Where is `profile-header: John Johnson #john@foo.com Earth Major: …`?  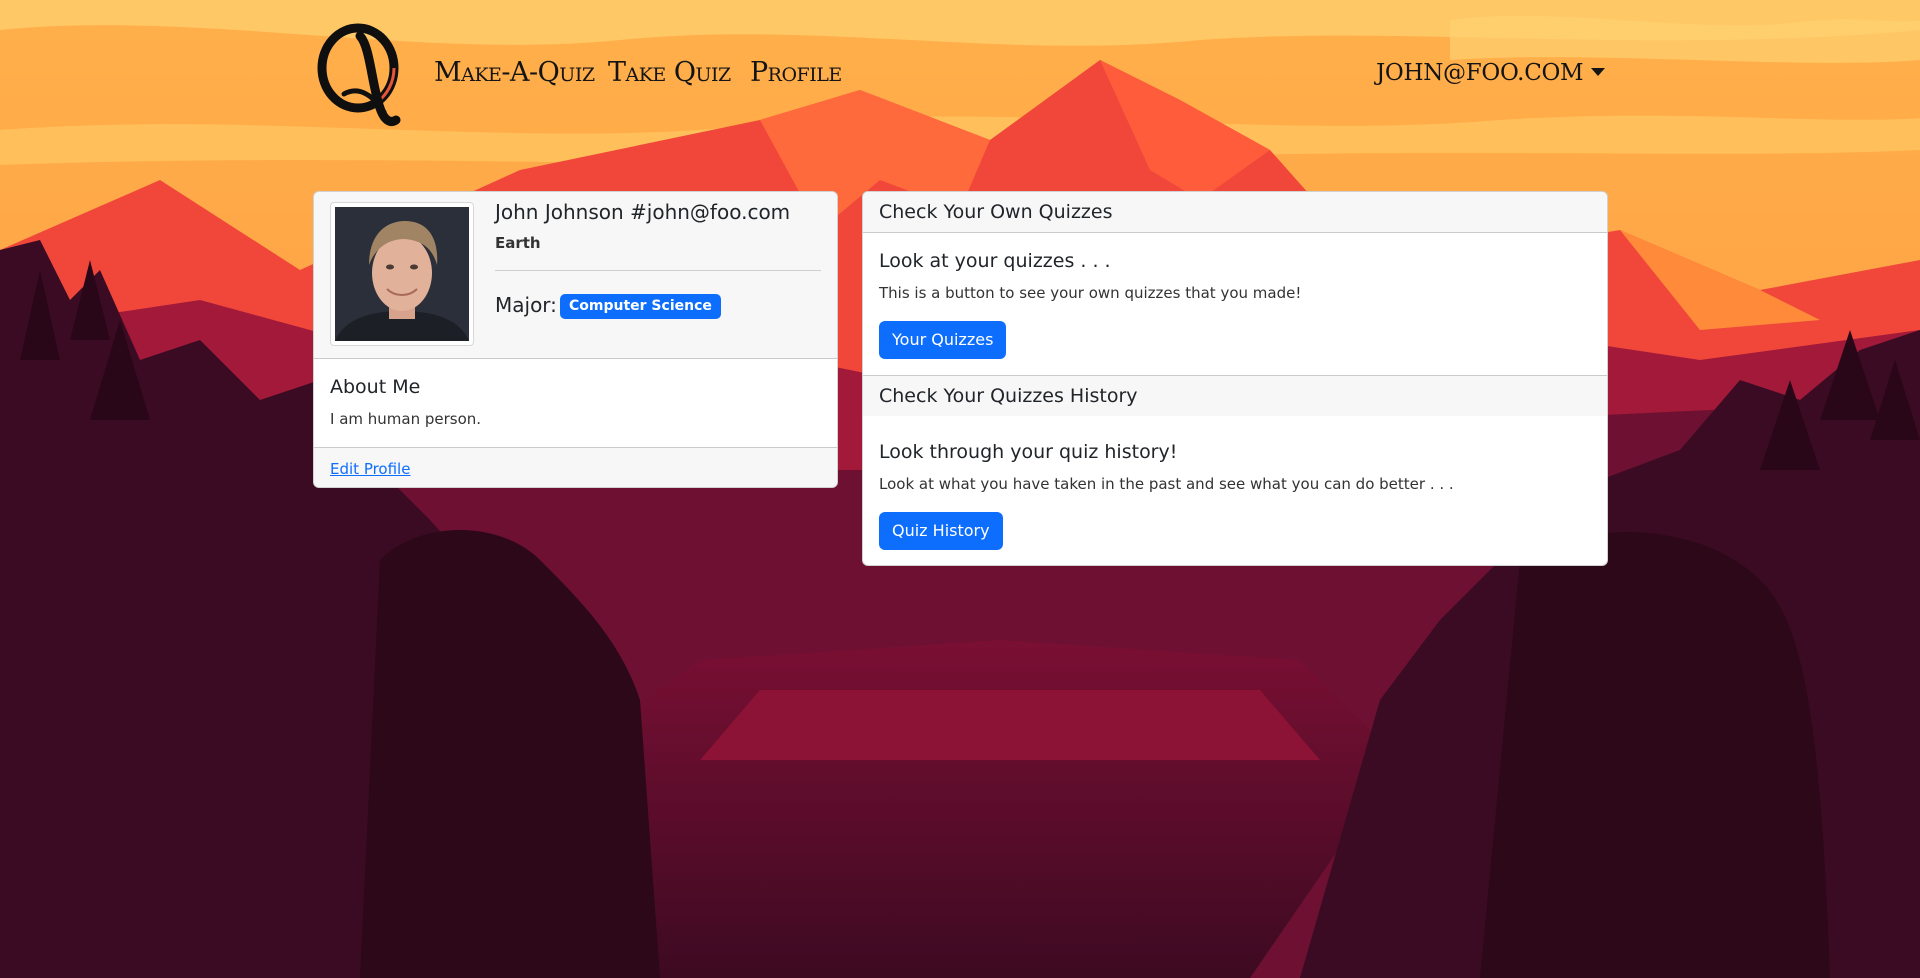
profile-header: John Johnson #john@foo.com Earth Major: … is located at coordinates (575, 275).